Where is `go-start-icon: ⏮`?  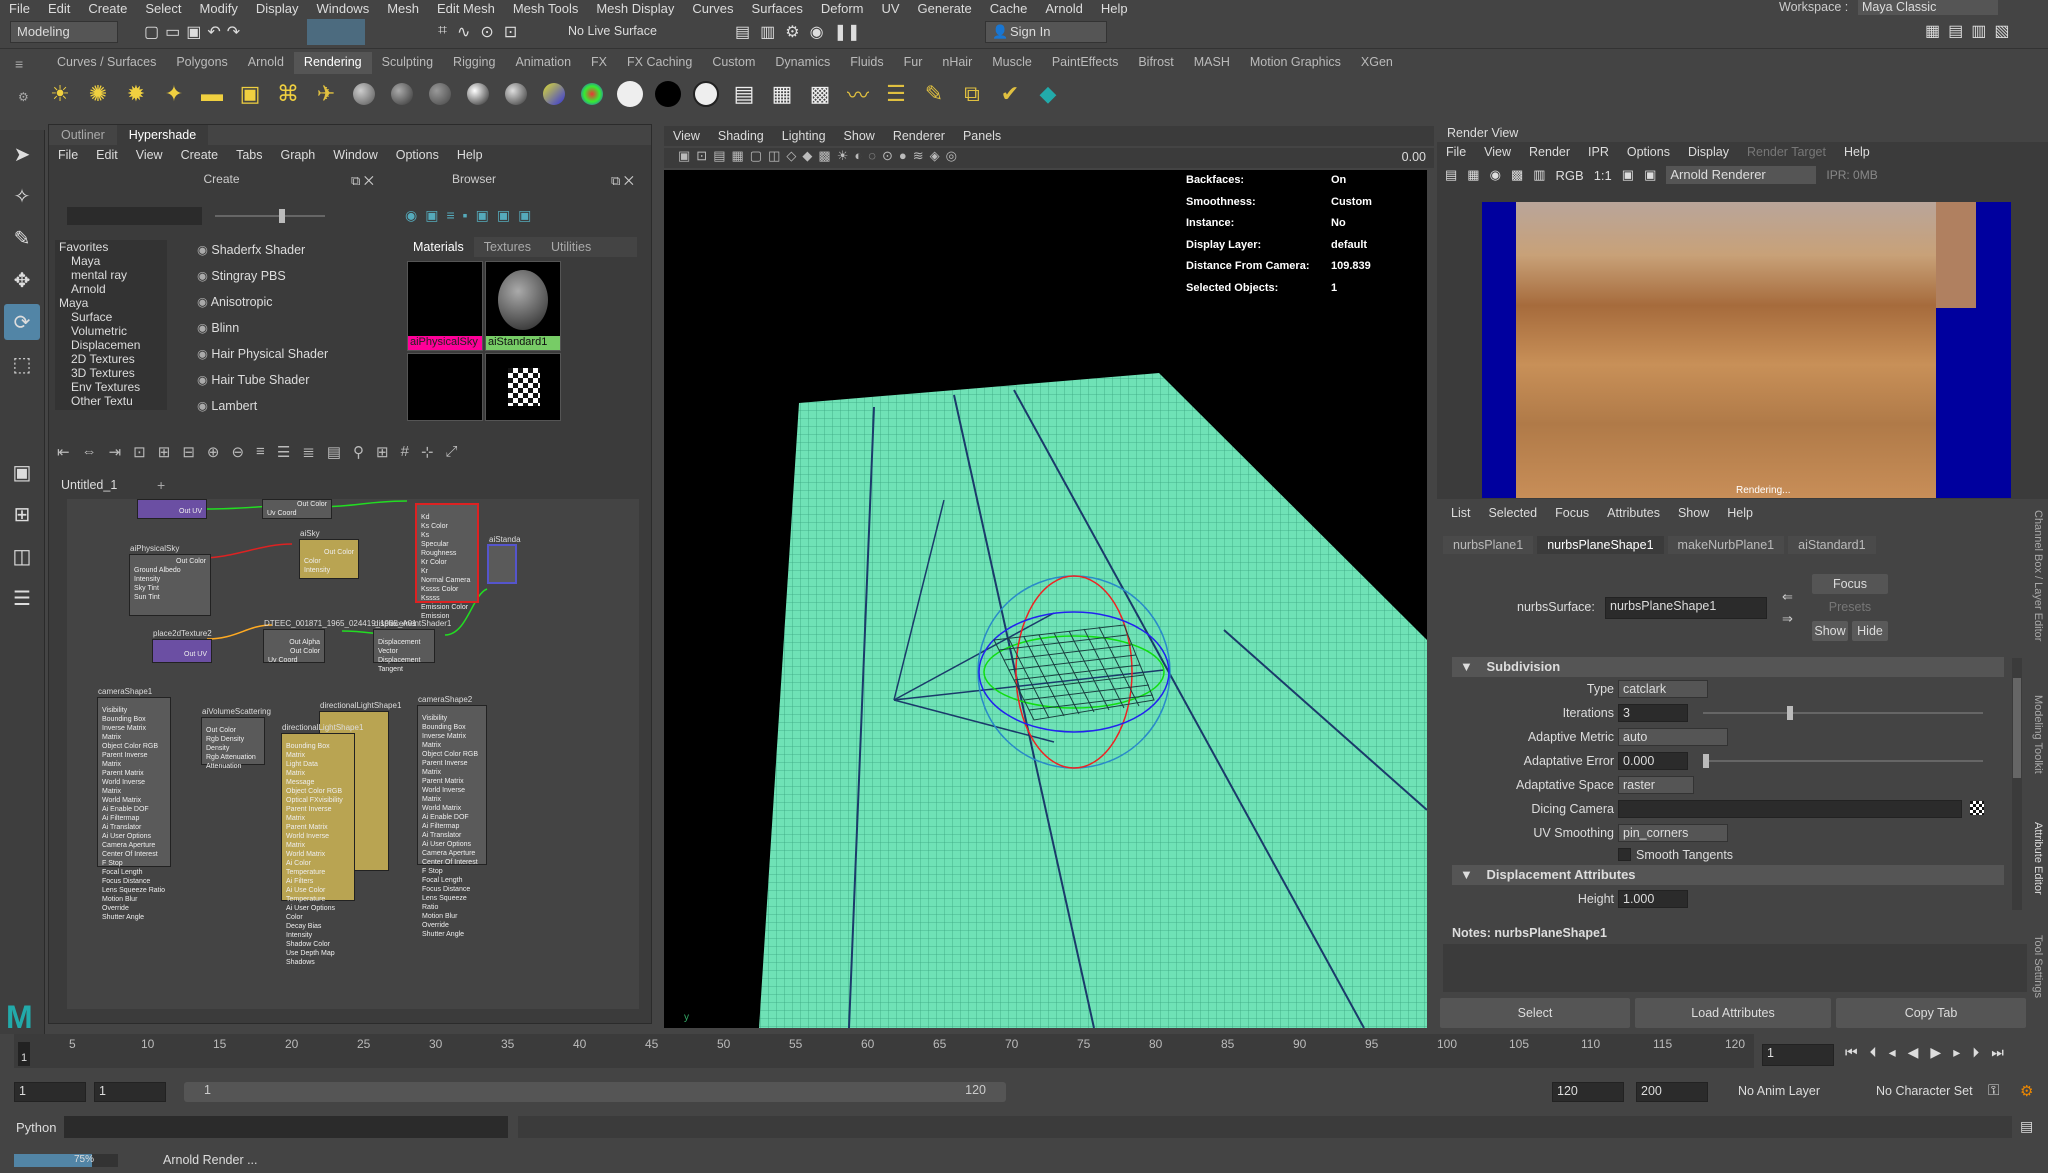
go-start-icon: ⏮ is located at coordinates (1851, 1052).